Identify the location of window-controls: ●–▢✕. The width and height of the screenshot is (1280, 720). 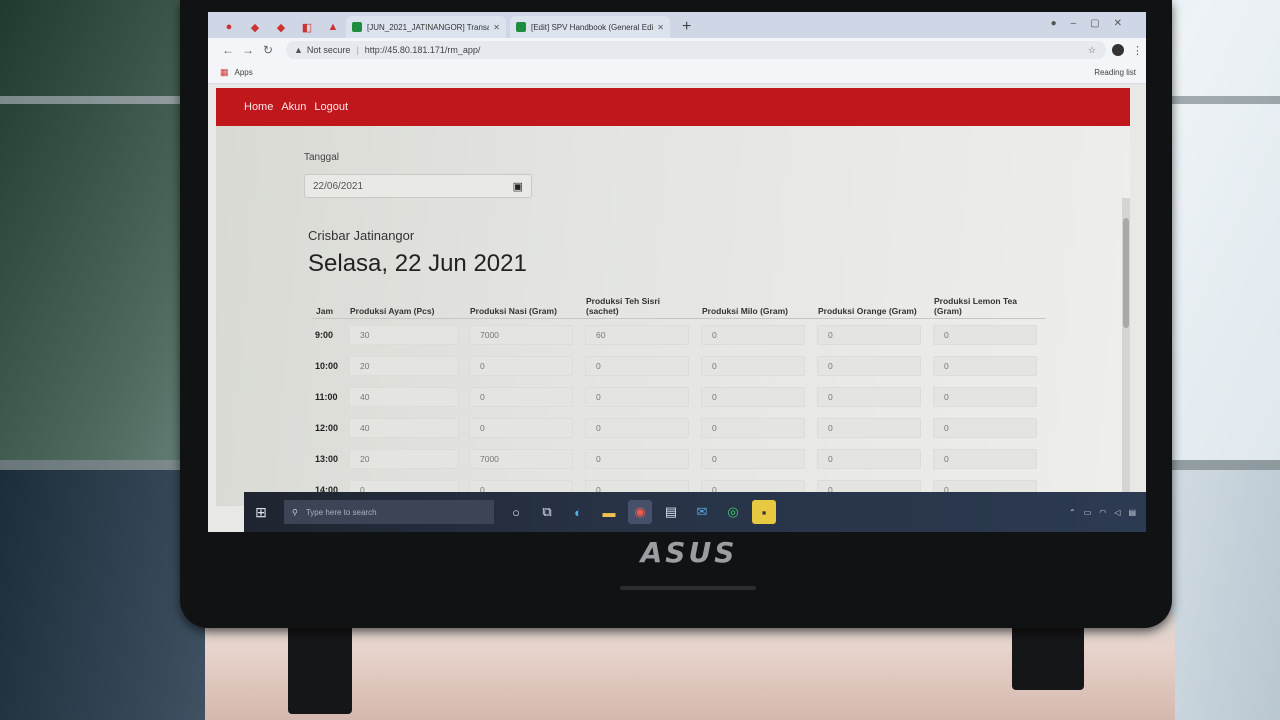
(1093, 23).